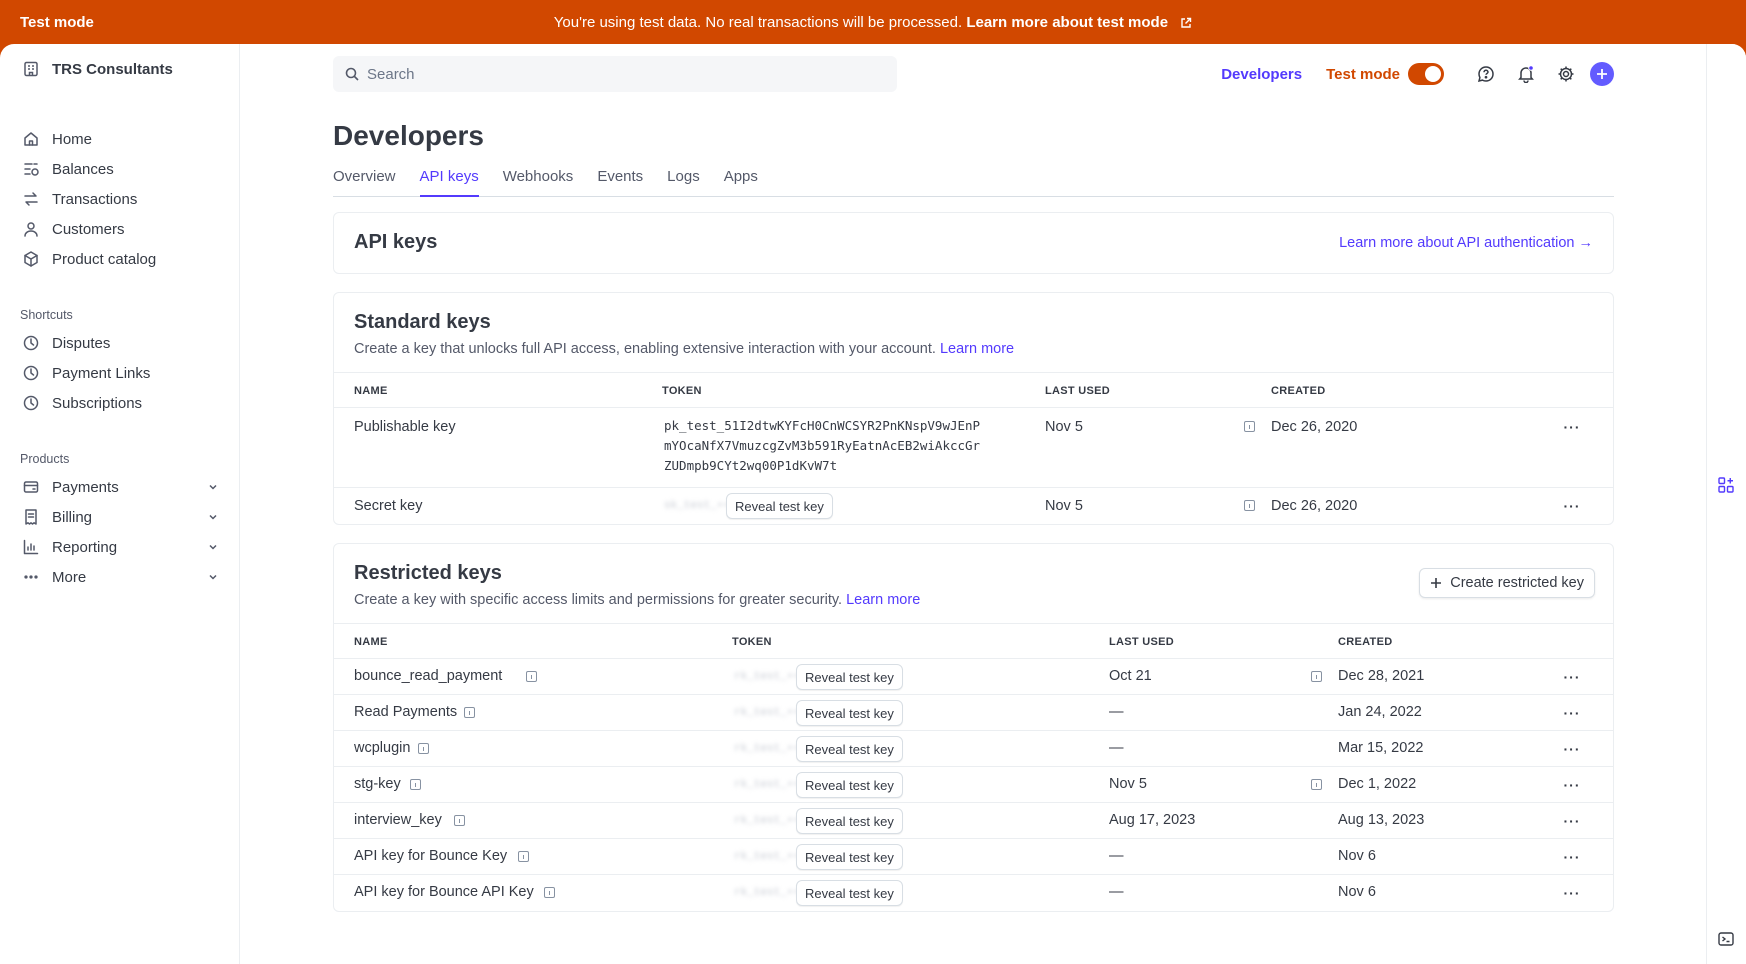 The height and width of the screenshot is (964, 1746). What do you see at coordinates (120, 229) in the screenshot?
I see `sidebar-item-customers: Customers` at bounding box center [120, 229].